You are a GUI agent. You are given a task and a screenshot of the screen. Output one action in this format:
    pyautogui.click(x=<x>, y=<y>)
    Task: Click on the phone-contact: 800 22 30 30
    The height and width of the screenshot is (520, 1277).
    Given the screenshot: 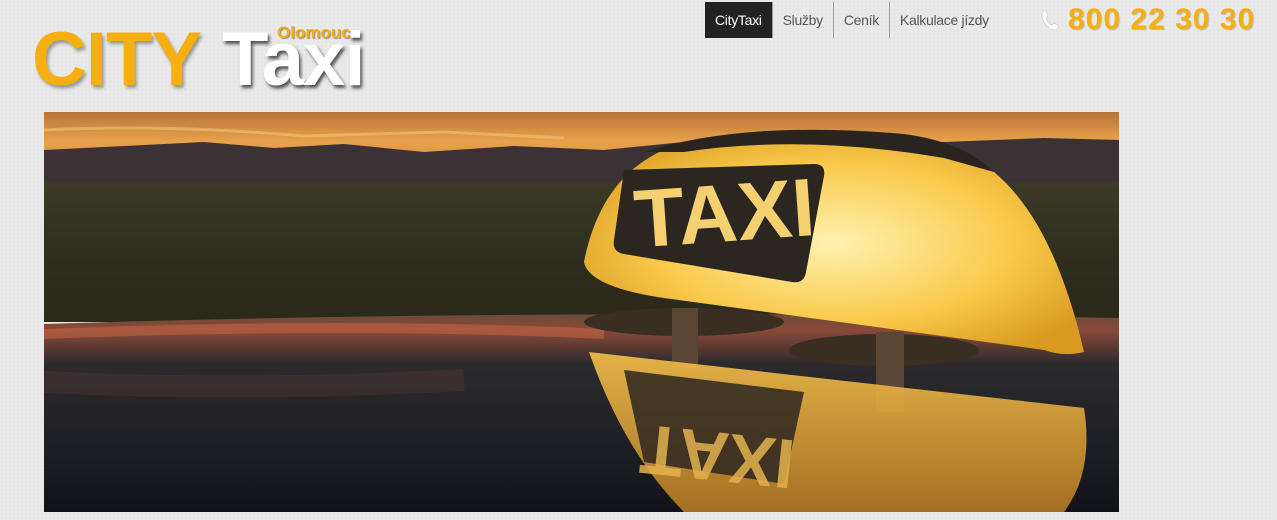 What is the action you would take?
    pyautogui.click(x=1147, y=20)
    